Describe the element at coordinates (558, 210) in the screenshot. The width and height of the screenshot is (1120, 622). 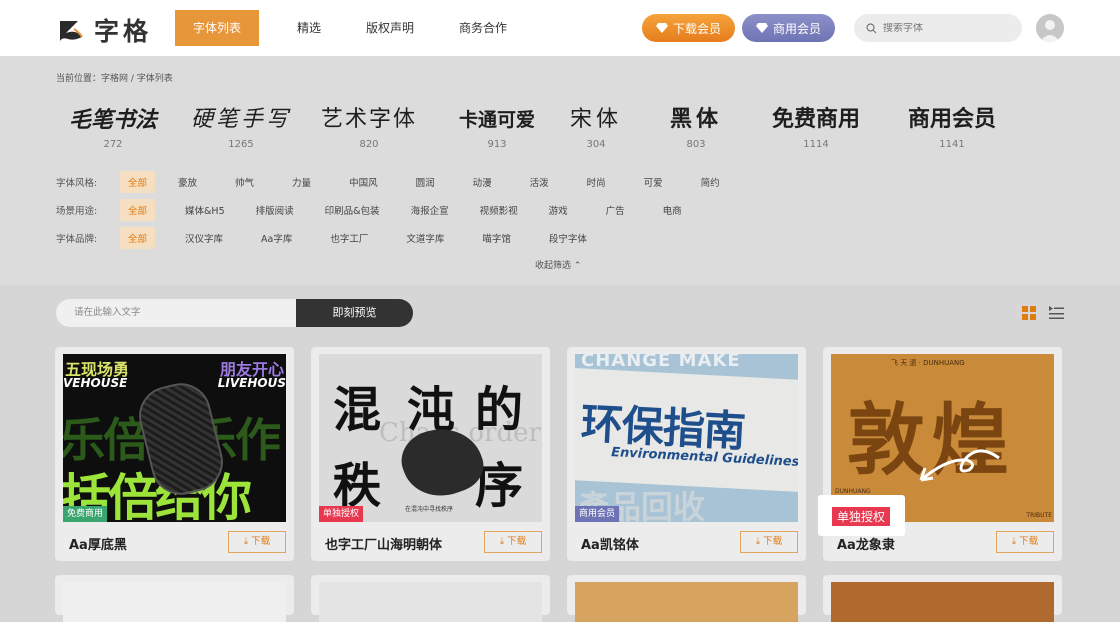
I see `scene-chip: 游戏` at that location.